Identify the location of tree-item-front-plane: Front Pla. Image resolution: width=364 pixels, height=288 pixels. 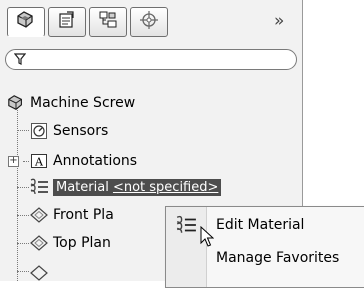
(71, 215).